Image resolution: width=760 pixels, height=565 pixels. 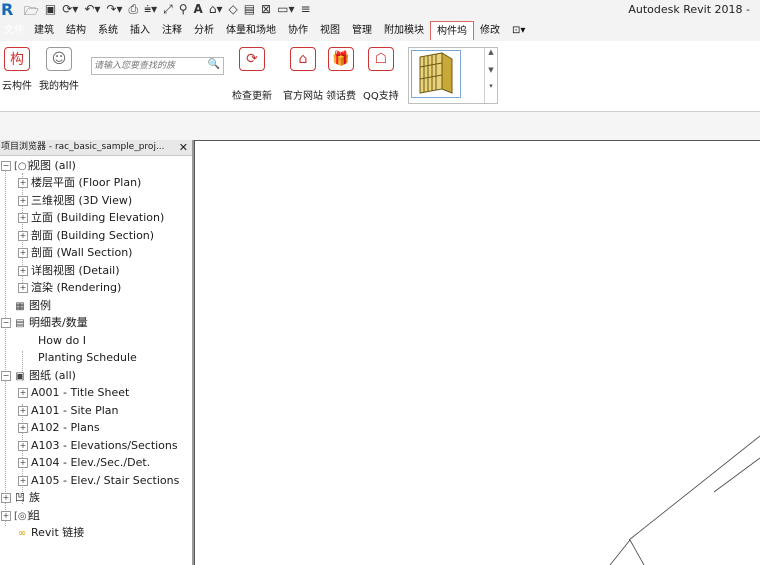 I want to click on search-icon: 🔍, so click(x=214, y=64).